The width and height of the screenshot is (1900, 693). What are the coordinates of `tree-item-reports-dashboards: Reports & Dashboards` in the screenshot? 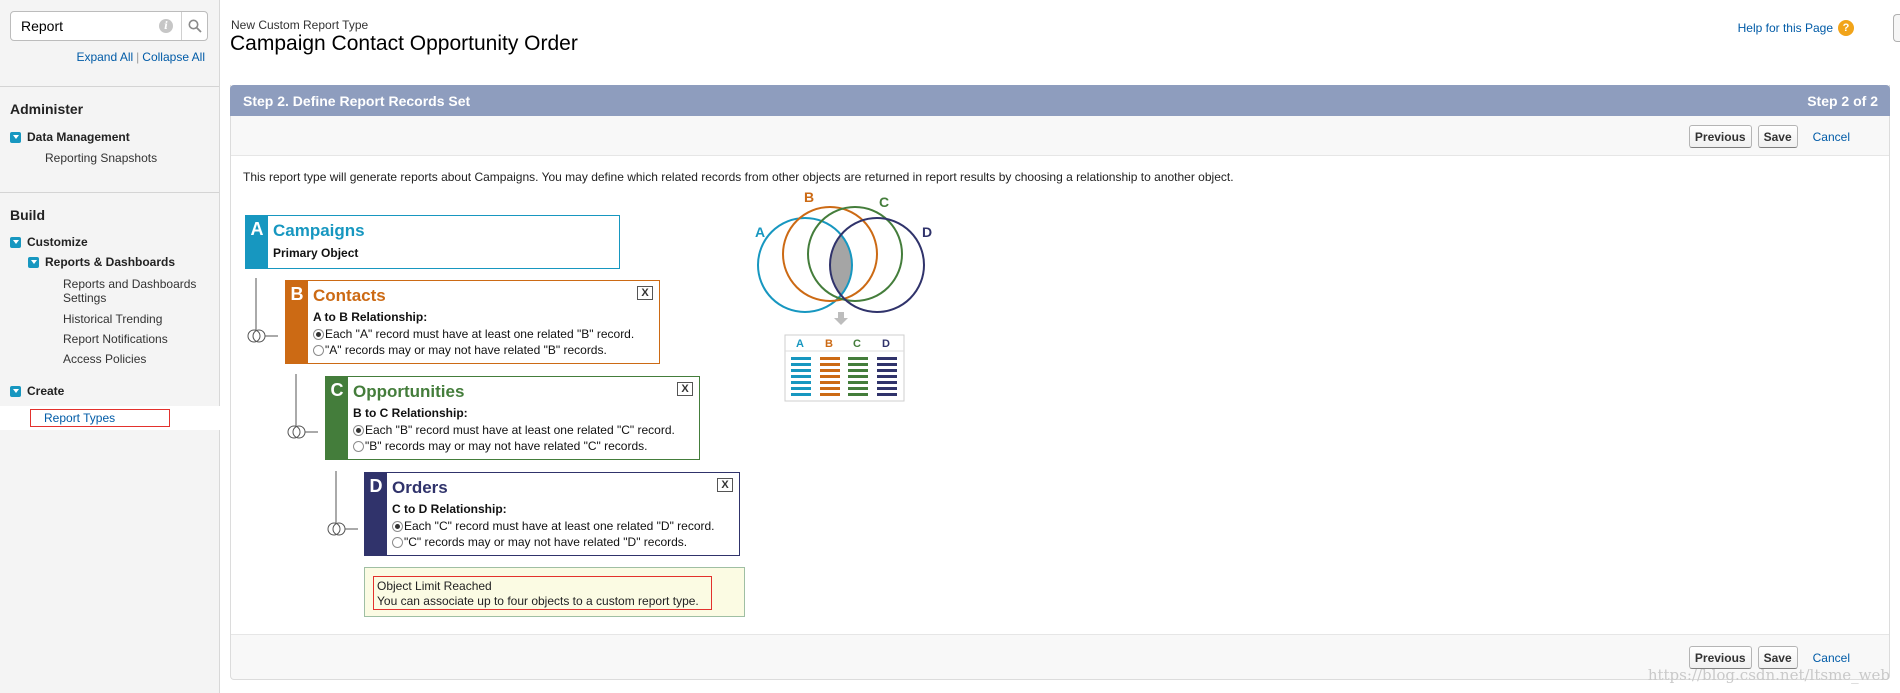 It's located at (101, 262).